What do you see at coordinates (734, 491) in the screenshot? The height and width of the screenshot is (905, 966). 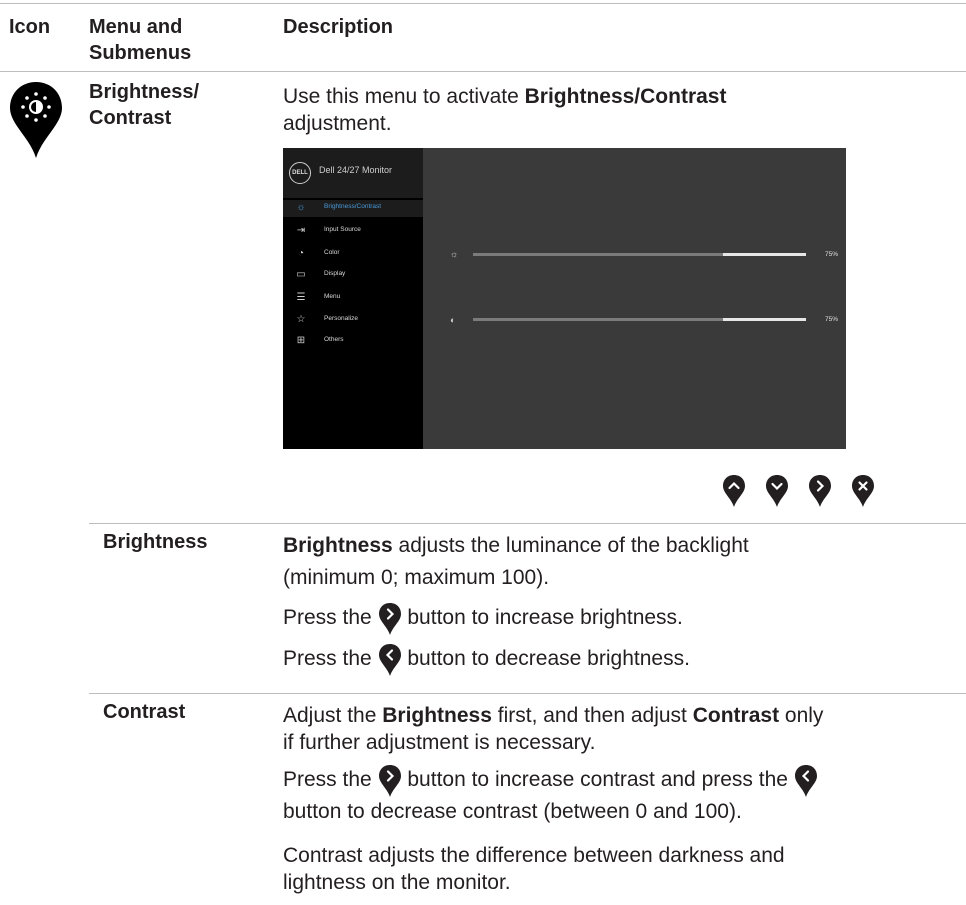 I see `up-button-icon` at bounding box center [734, 491].